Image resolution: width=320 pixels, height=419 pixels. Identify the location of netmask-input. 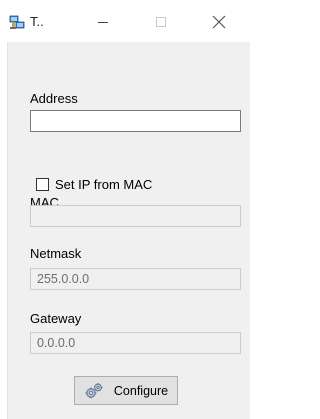
(135, 279).